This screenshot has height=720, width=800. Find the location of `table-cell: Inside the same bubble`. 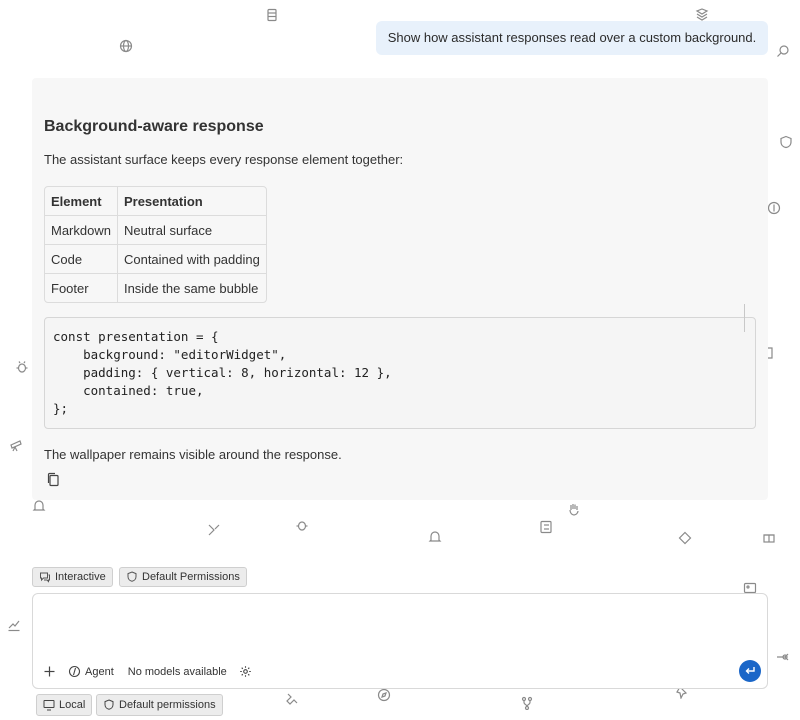

table-cell: Inside the same bubble is located at coordinates (191, 288).